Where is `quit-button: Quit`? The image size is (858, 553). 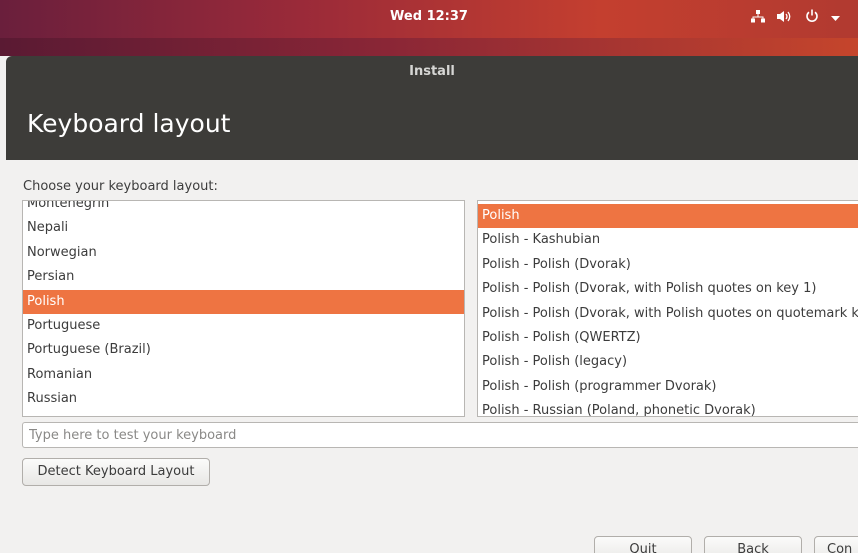 quit-button: Quit is located at coordinates (643, 544).